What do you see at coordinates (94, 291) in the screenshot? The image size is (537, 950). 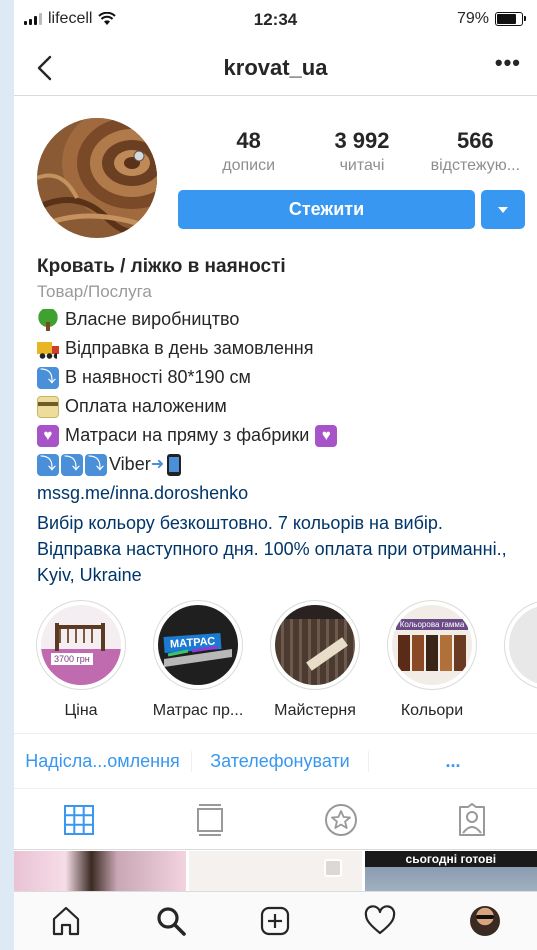 I see `profile-category: Товар/Послуга` at bounding box center [94, 291].